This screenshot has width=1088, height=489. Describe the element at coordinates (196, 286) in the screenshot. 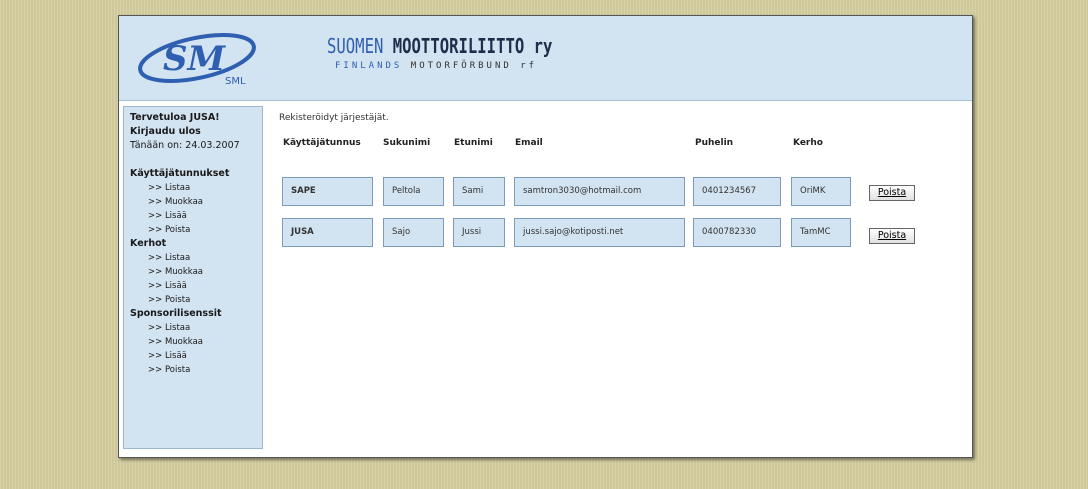

I see `sidebar-link-clubs-add: >> Lisää` at that location.